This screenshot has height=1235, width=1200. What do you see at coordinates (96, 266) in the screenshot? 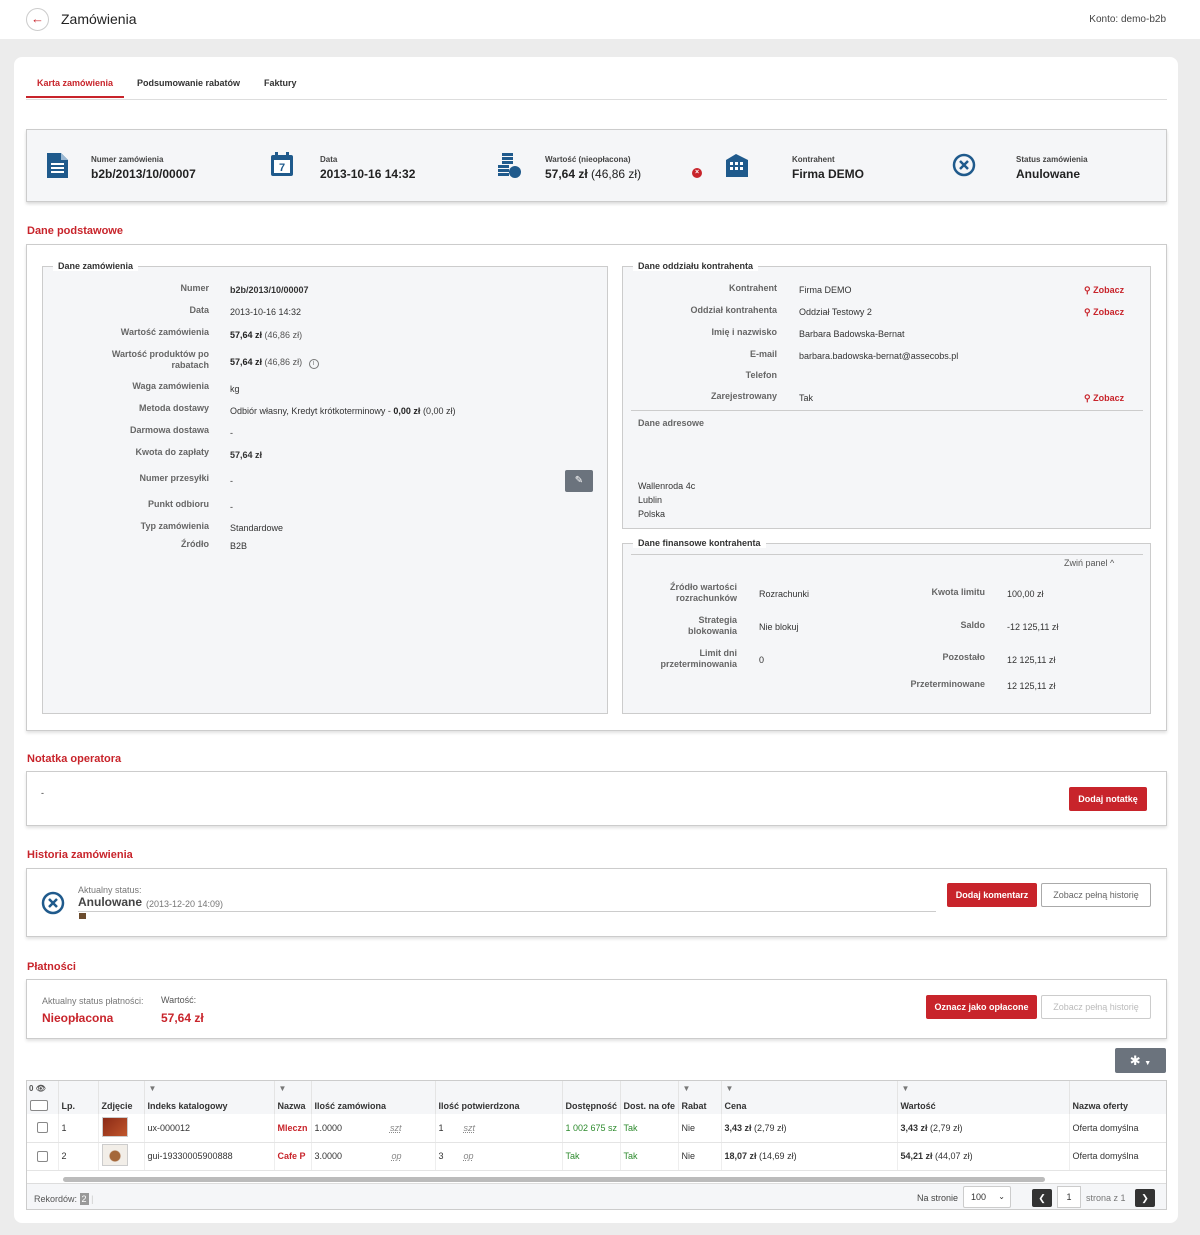
I see `order-data-legend: Dane zamówienia` at bounding box center [96, 266].